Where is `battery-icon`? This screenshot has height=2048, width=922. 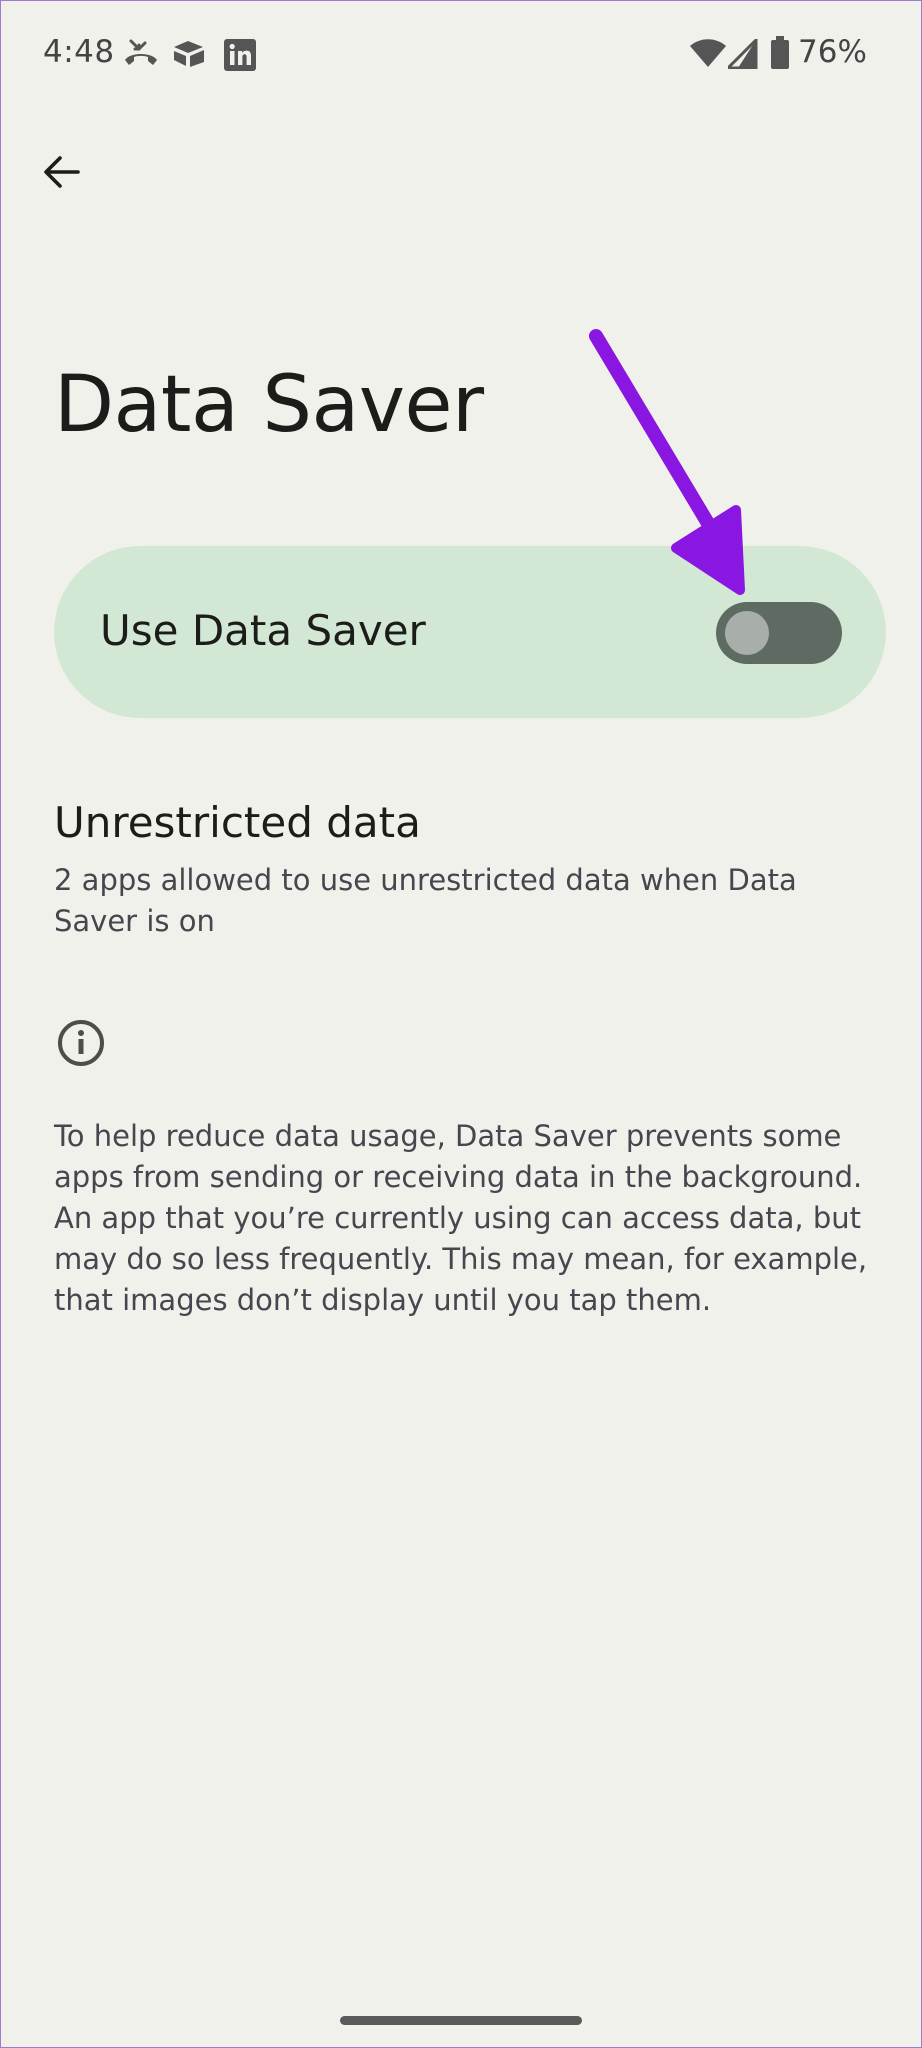 battery-icon is located at coordinates (780, 55).